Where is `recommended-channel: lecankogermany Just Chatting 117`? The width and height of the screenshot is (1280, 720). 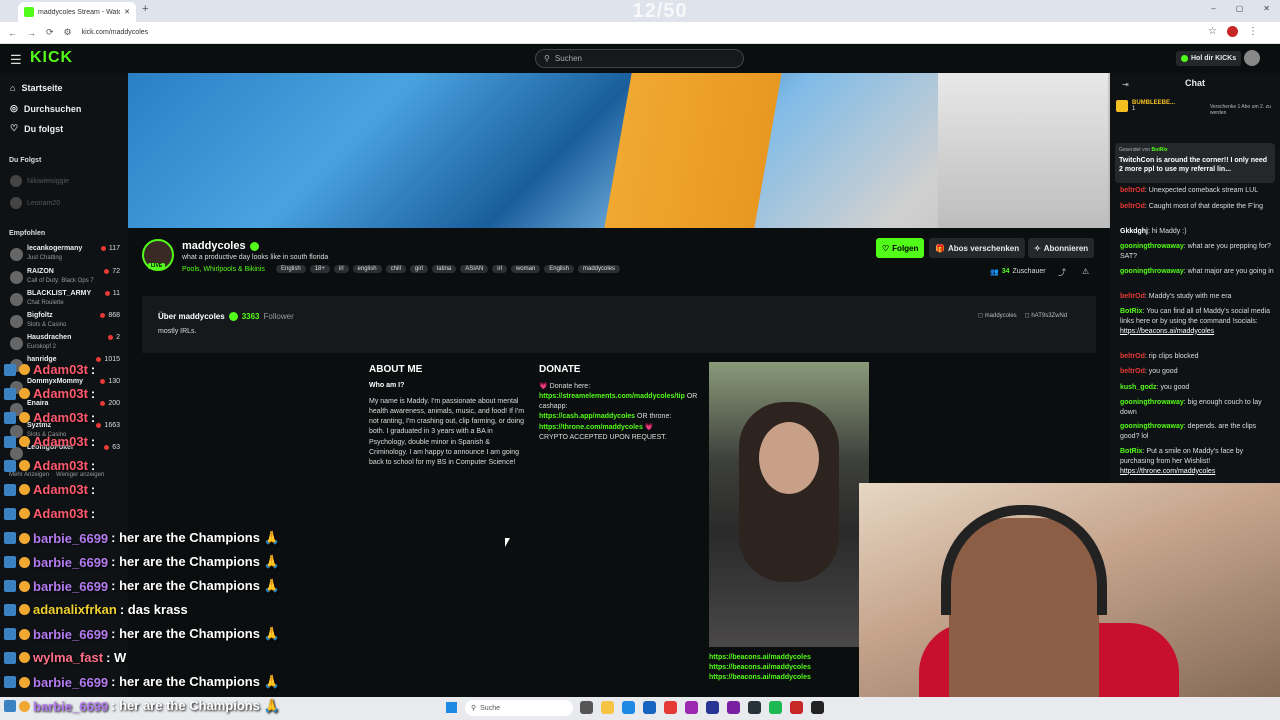 recommended-channel: lecankogermany Just Chatting 117 is located at coordinates (64, 256).